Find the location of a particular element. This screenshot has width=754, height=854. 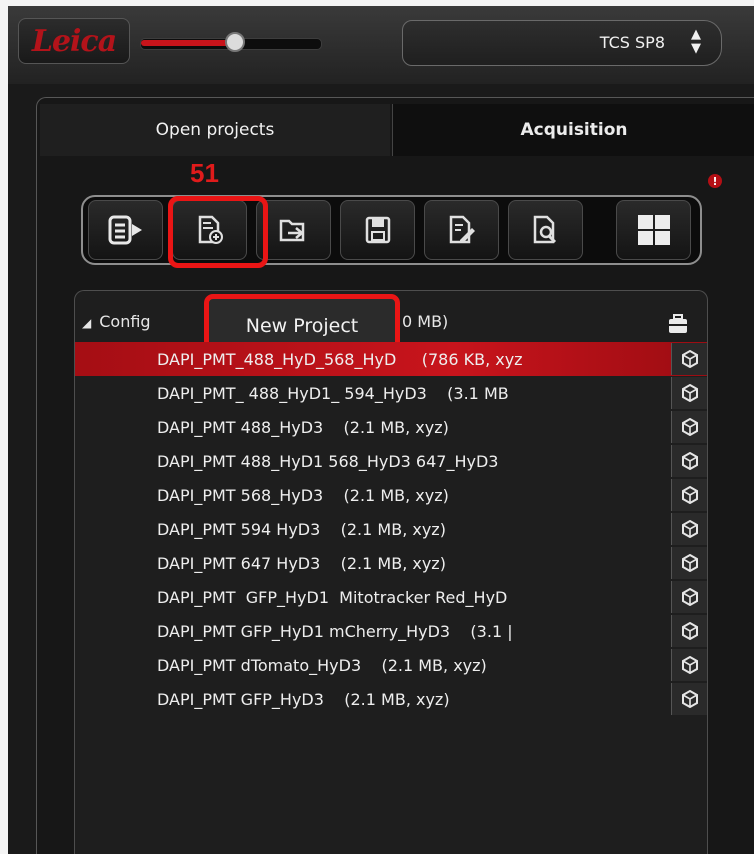

experiment-row: DAPI_PMT_488_HyD_568_HyD (786 KB, xyz is located at coordinates (391, 359).